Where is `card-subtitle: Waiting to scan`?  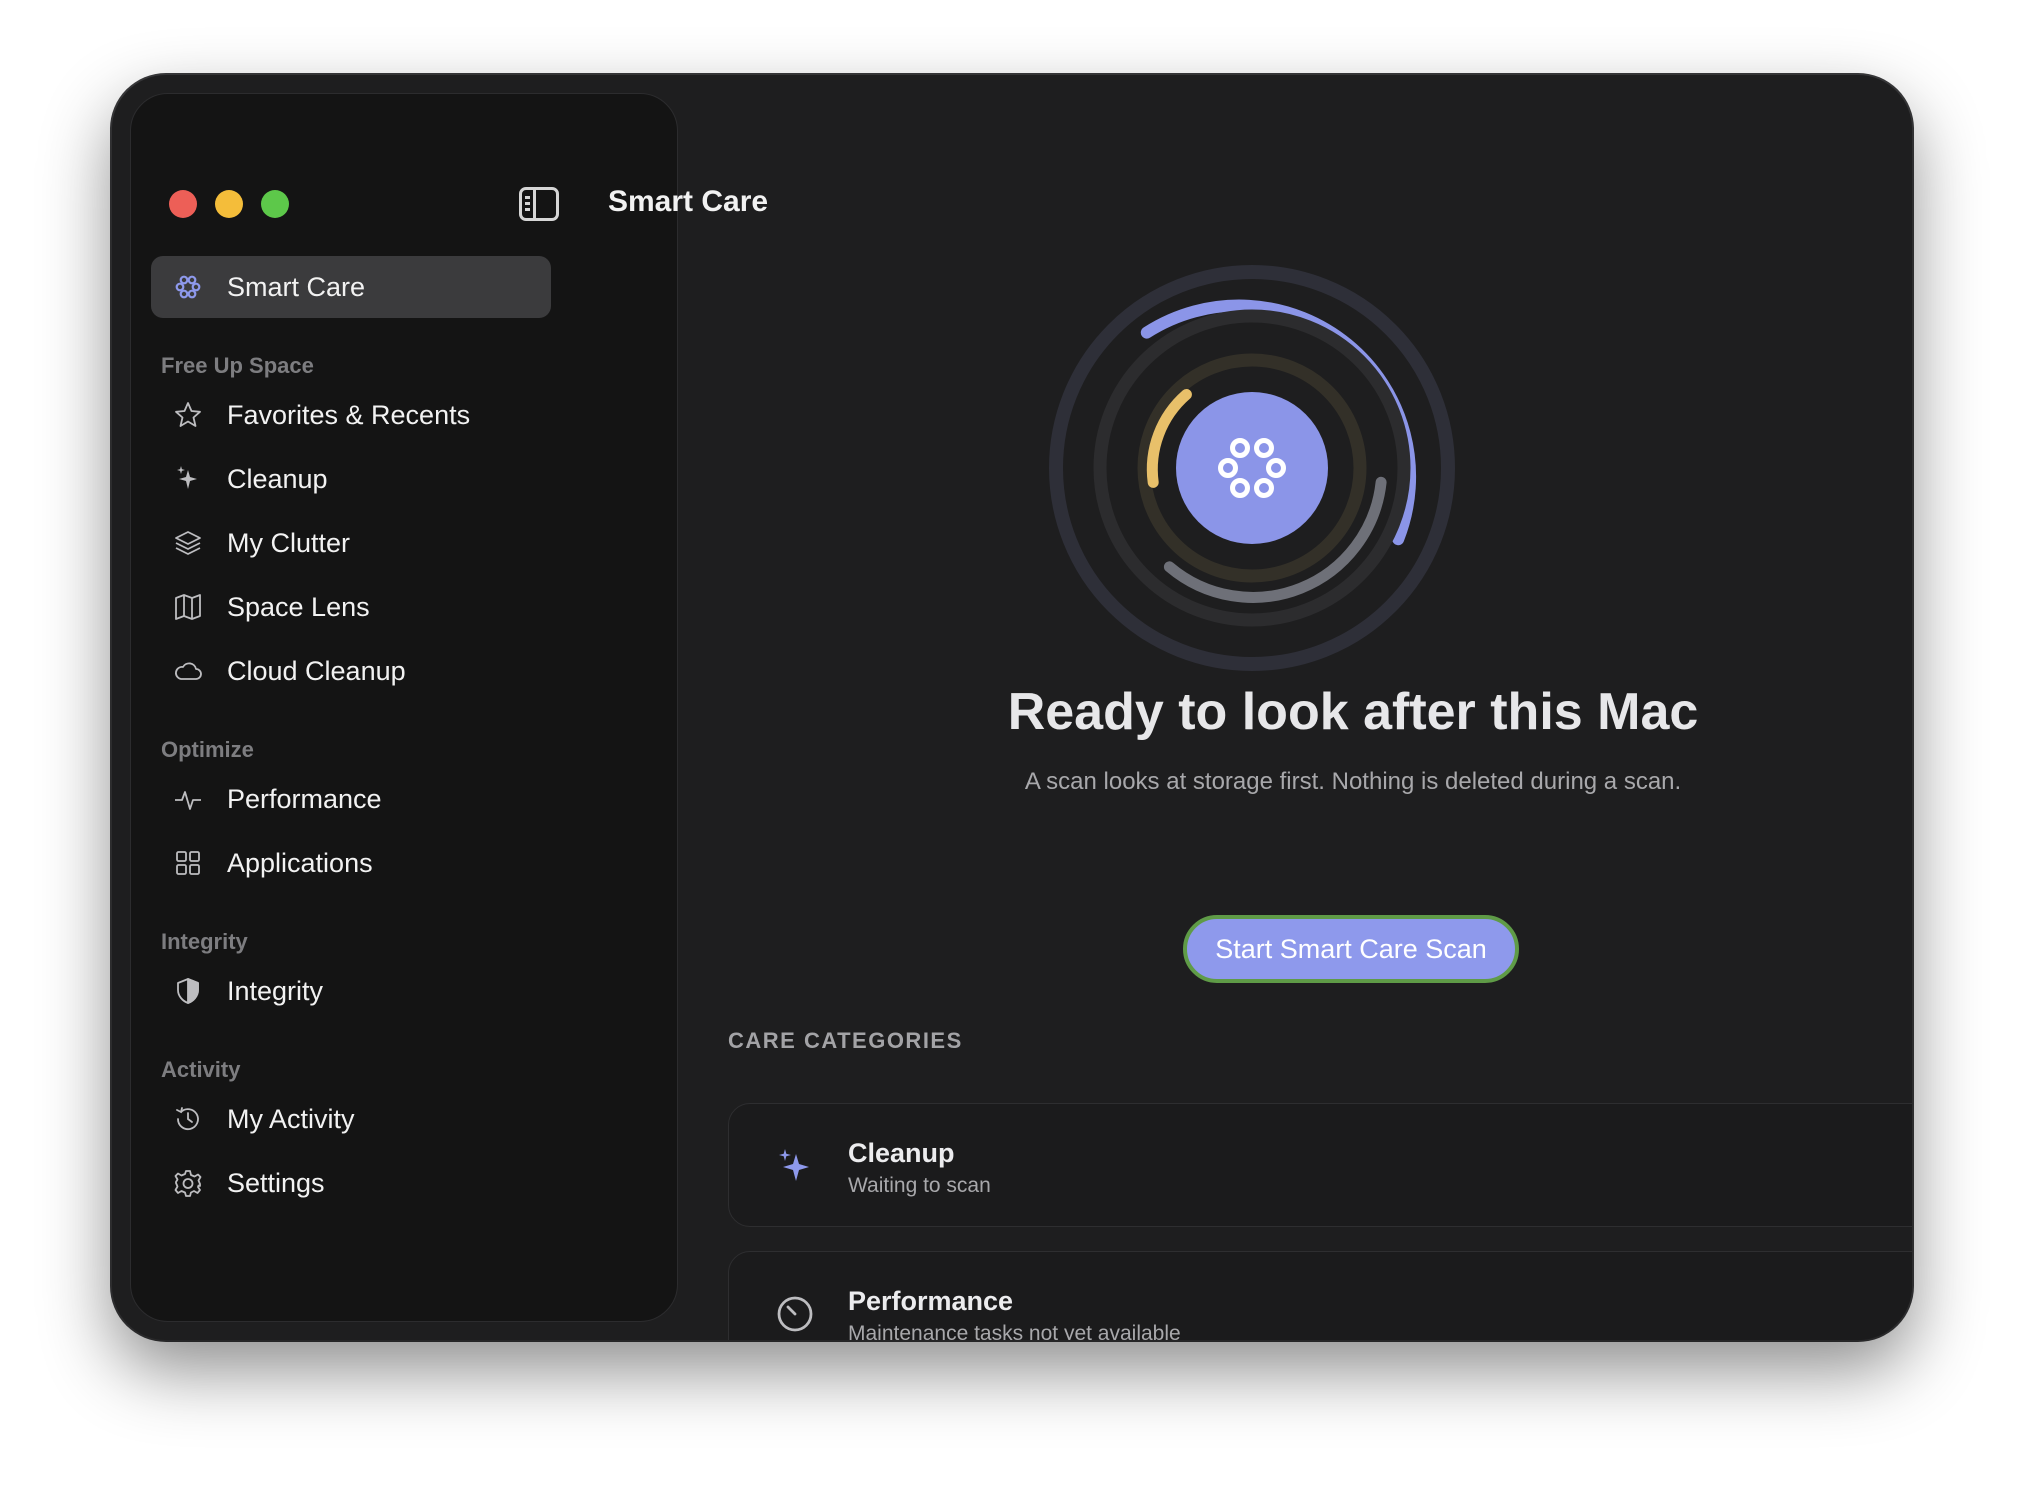 card-subtitle: Waiting to scan is located at coordinates (919, 1185).